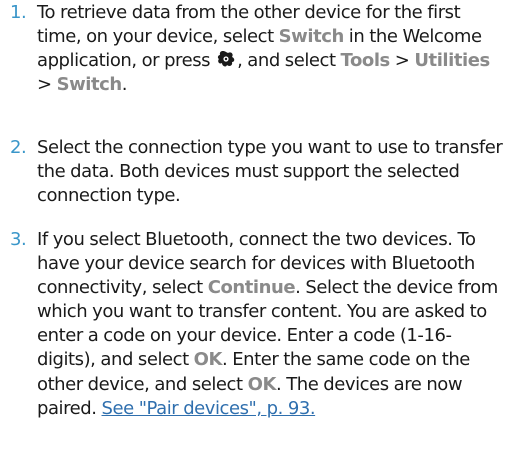  Describe the element at coordinates (452, 61) in the screenshot. I see `ui-term-utilities: Utilities` at that location.